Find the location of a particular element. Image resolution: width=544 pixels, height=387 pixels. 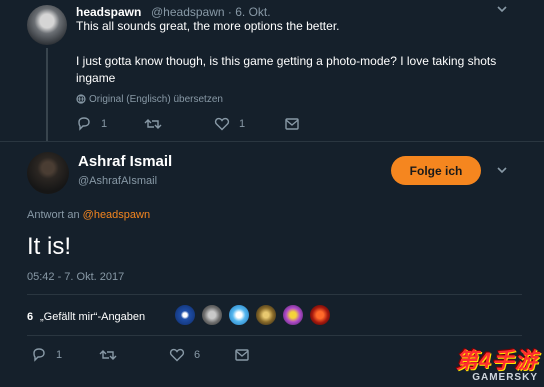

top-tweet-text-line: ingame is located at coordinates (96, 78).